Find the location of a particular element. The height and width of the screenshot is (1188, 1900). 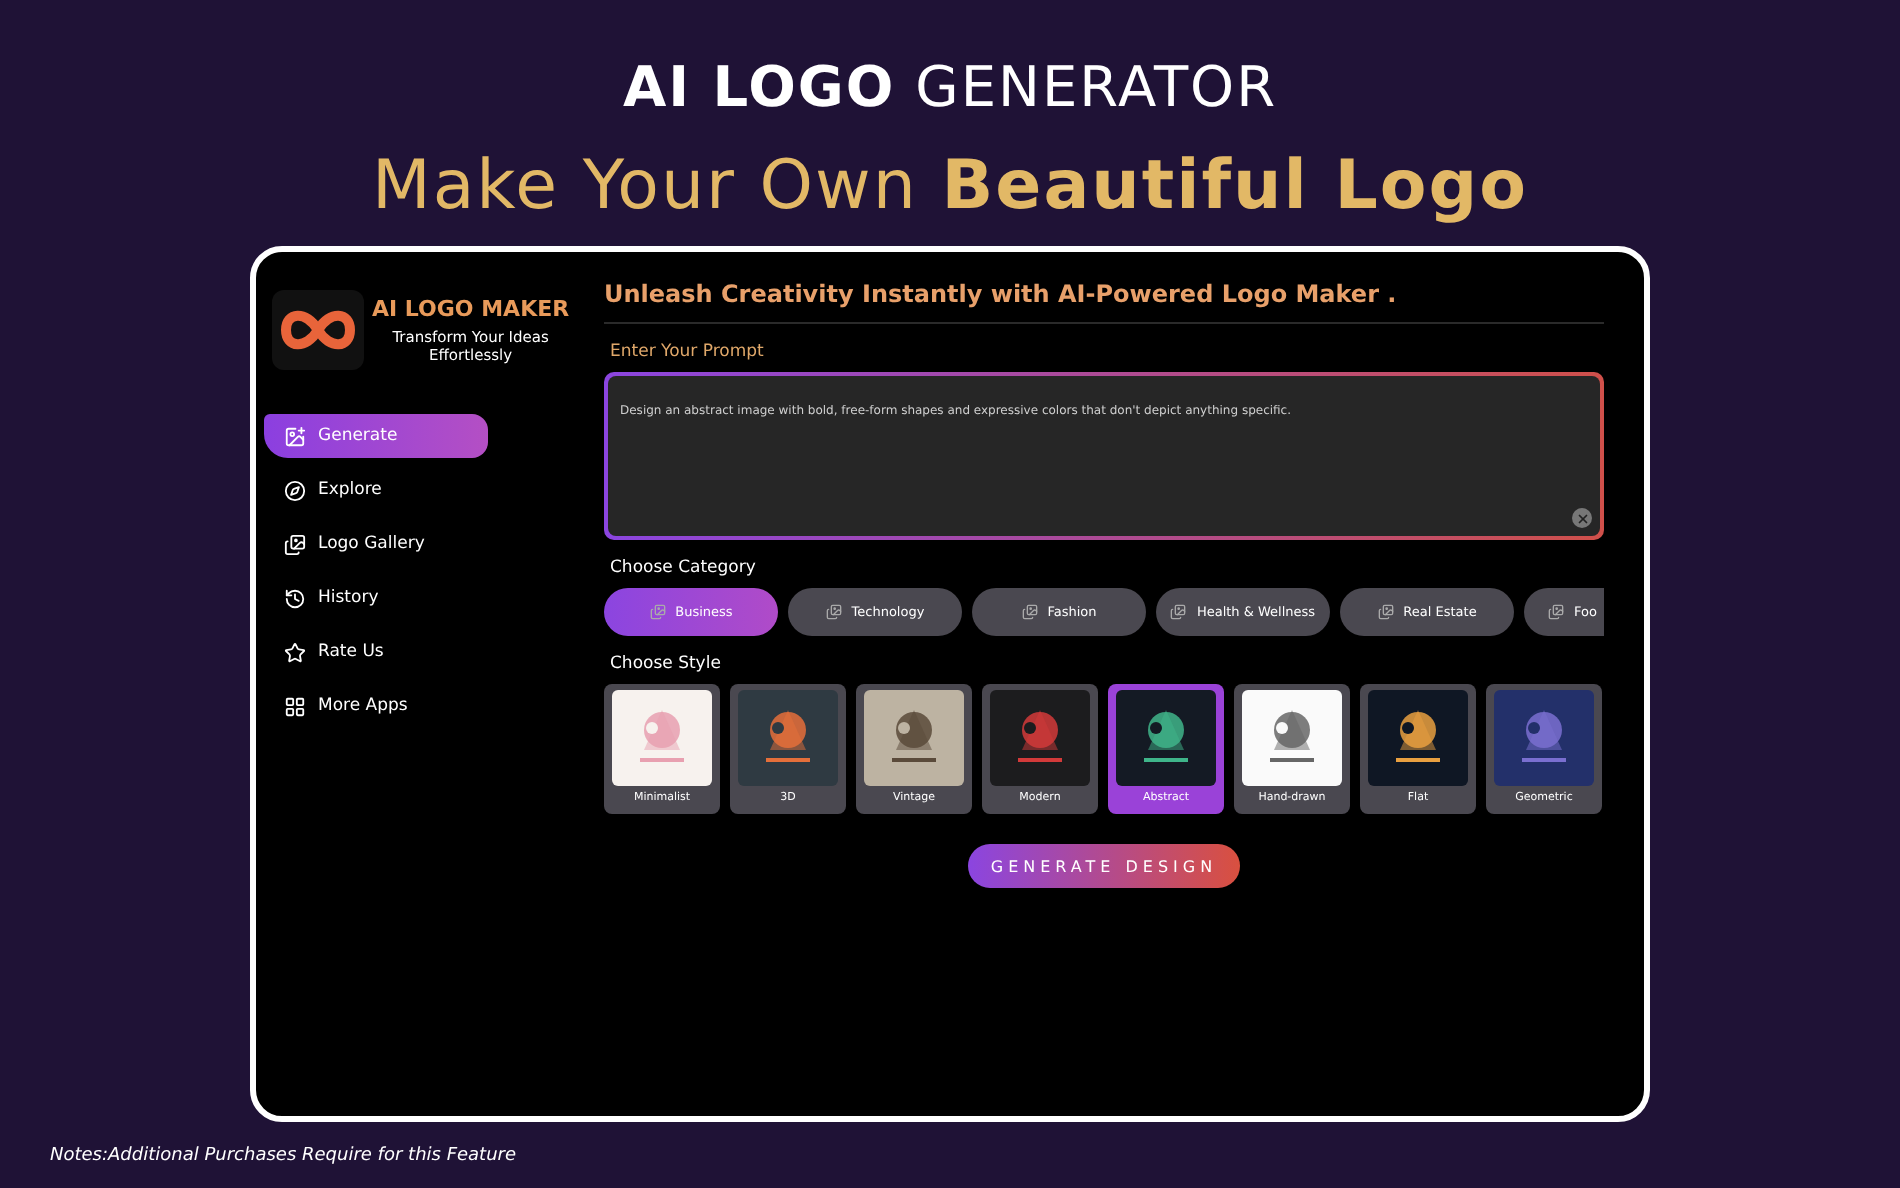

generate-design-button: GENERATE DESIGN is located at coordinates (1104, 866).